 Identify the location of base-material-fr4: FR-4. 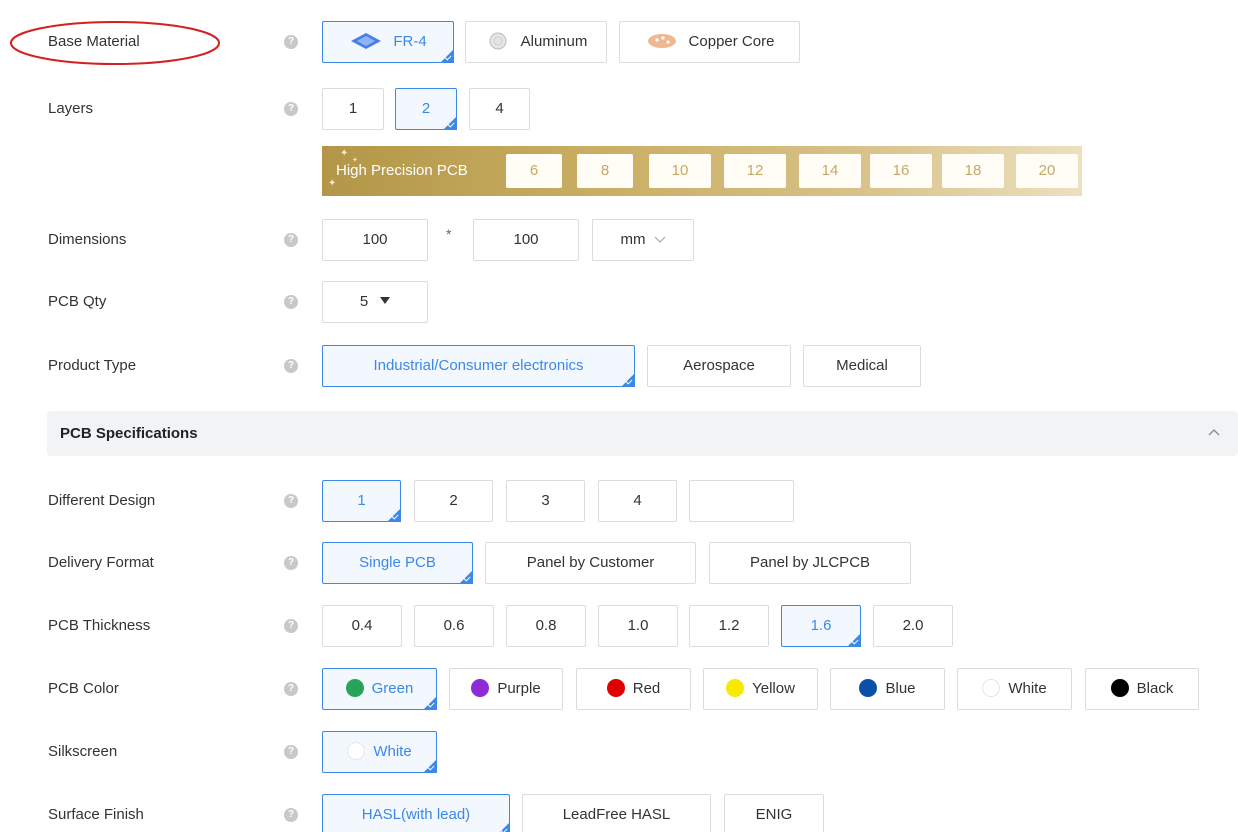
(388, 42).